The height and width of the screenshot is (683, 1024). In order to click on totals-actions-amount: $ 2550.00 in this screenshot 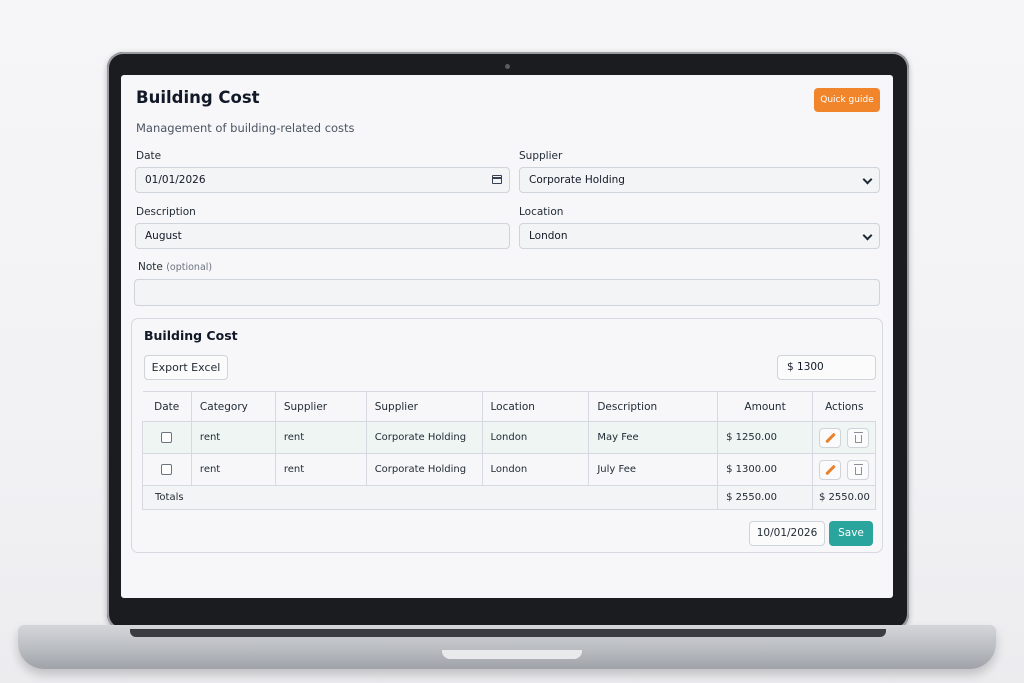, I will do `click(844, 497)`.